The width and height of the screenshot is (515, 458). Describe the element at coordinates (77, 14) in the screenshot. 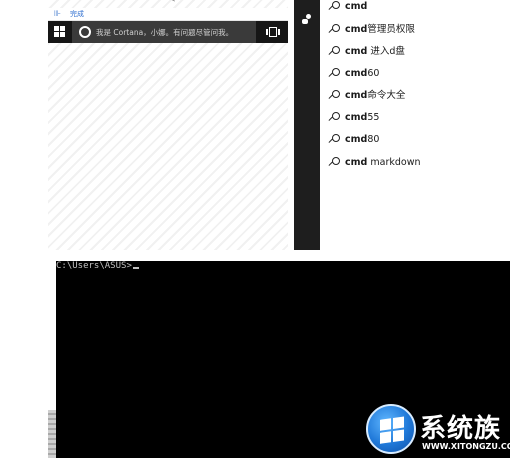

I see `status-text: 完成` at that location.